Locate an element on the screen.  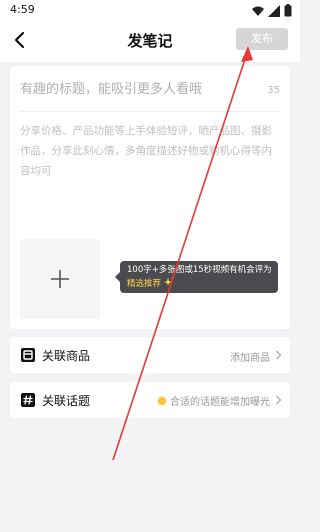
product-box-icon is located at coordinates (28, 355).